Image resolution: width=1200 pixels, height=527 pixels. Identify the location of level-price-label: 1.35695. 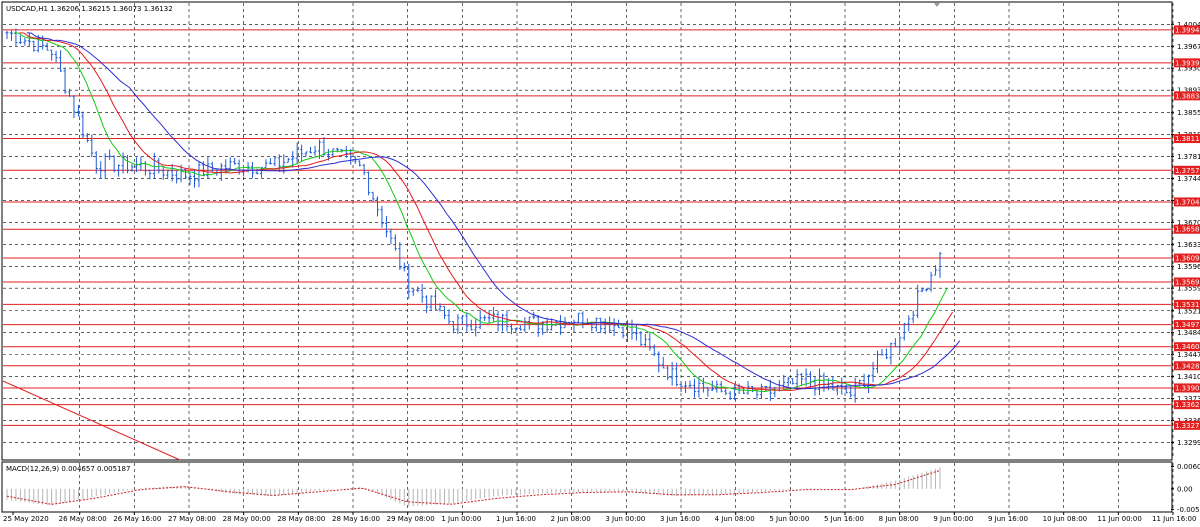
(1187, 282).